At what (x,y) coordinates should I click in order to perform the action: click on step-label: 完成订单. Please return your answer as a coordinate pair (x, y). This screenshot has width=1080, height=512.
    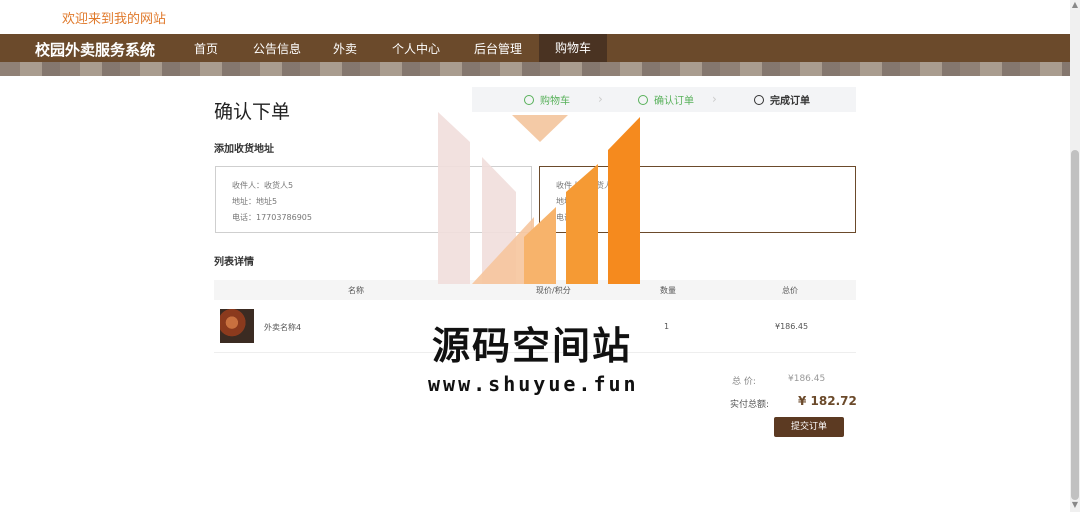
    Looking at the image, I should click on (790, 101).